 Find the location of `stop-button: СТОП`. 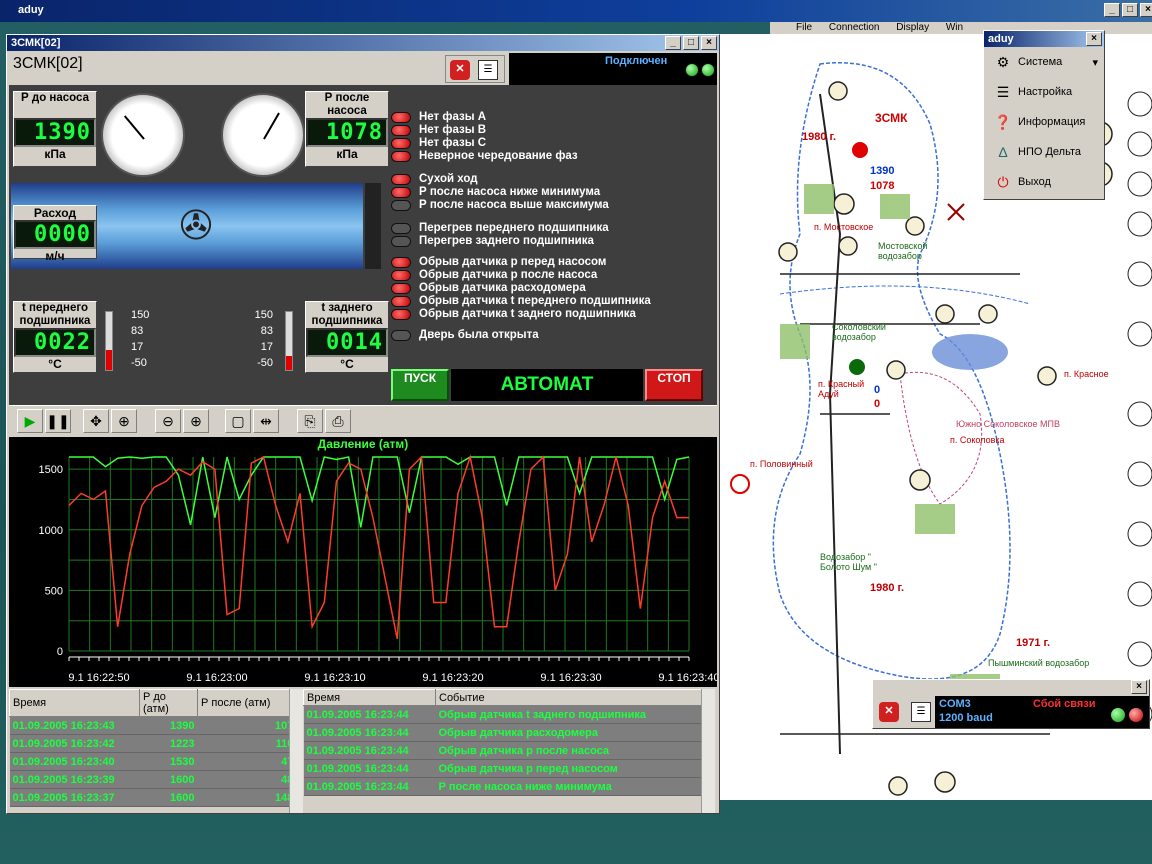

stop-button: СТОП is located at coordinates (674, 385).